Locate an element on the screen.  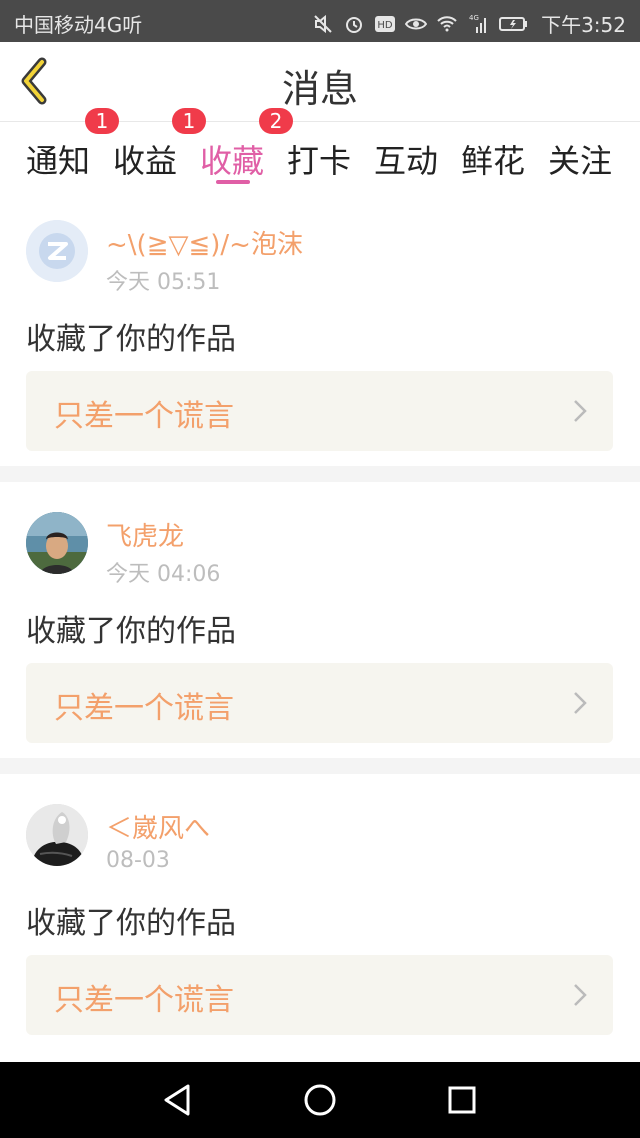
tab-label: 收益 is located at coordinates (145, 161).